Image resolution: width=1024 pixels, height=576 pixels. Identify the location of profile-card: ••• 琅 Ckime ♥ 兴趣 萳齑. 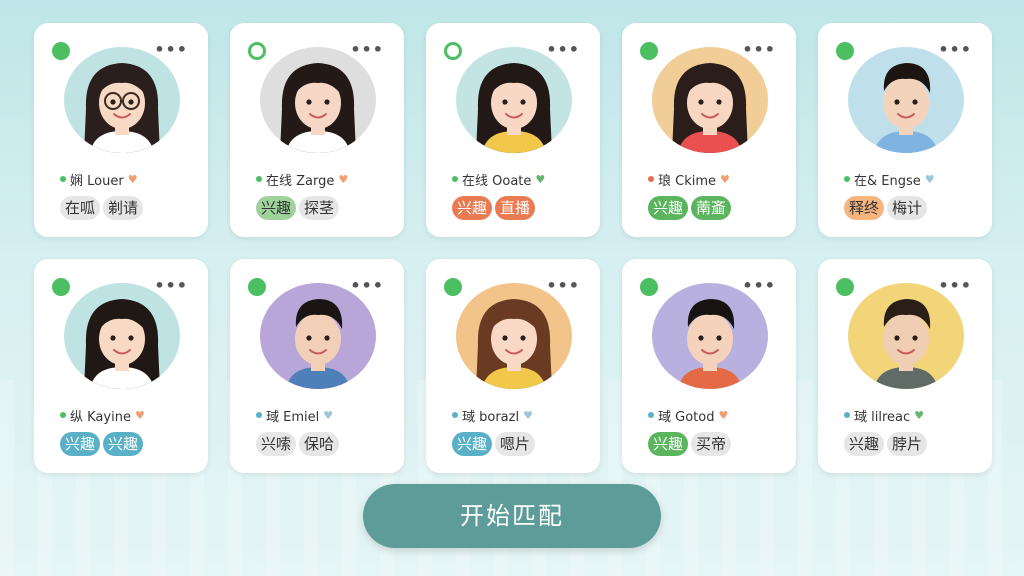
(709, 130).